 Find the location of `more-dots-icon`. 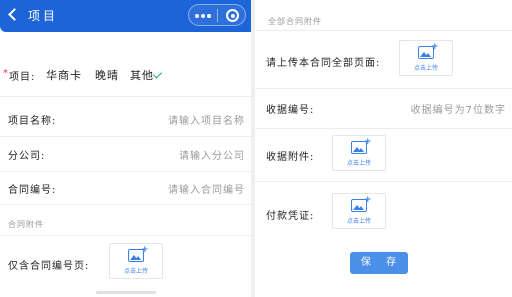

more-dots-icon is located at coordinates (203, 16).